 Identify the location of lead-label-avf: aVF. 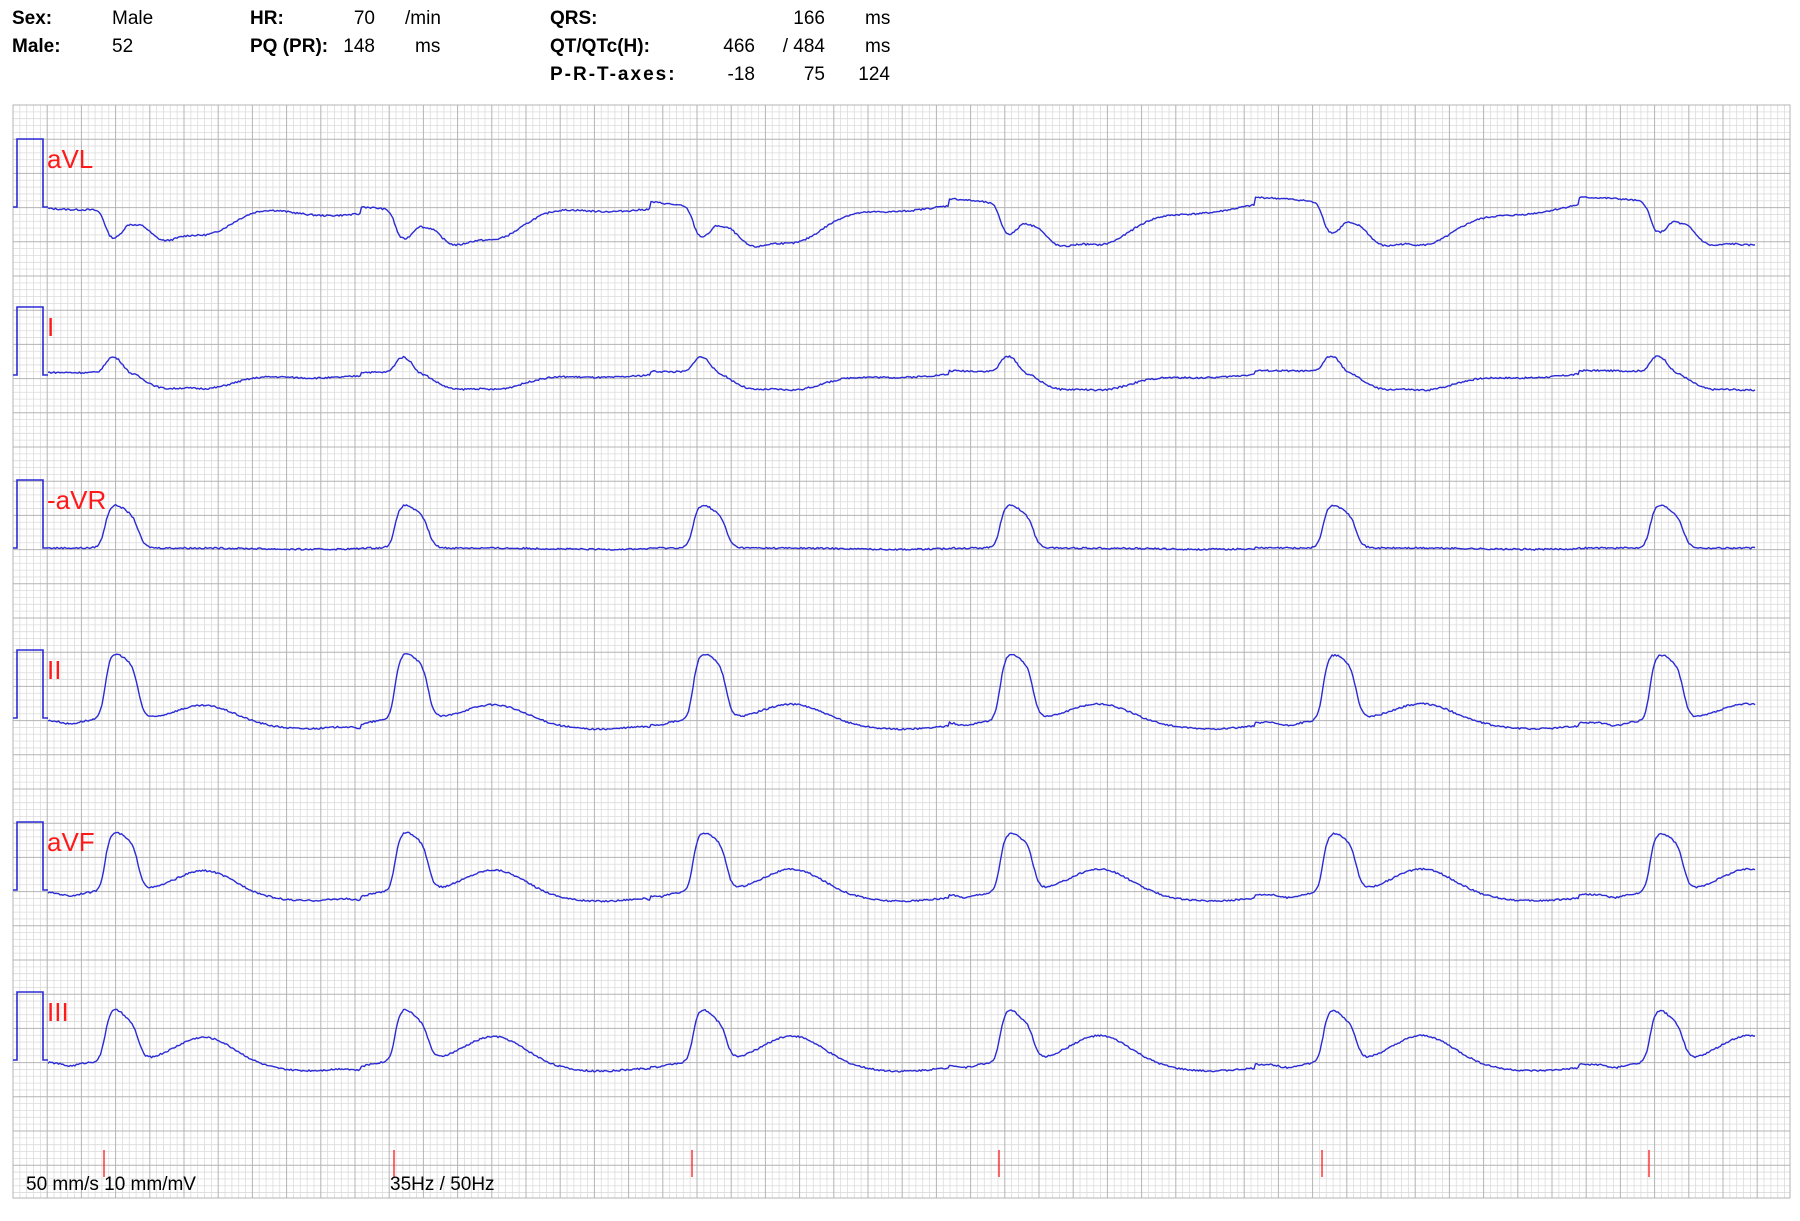
(71, 842).